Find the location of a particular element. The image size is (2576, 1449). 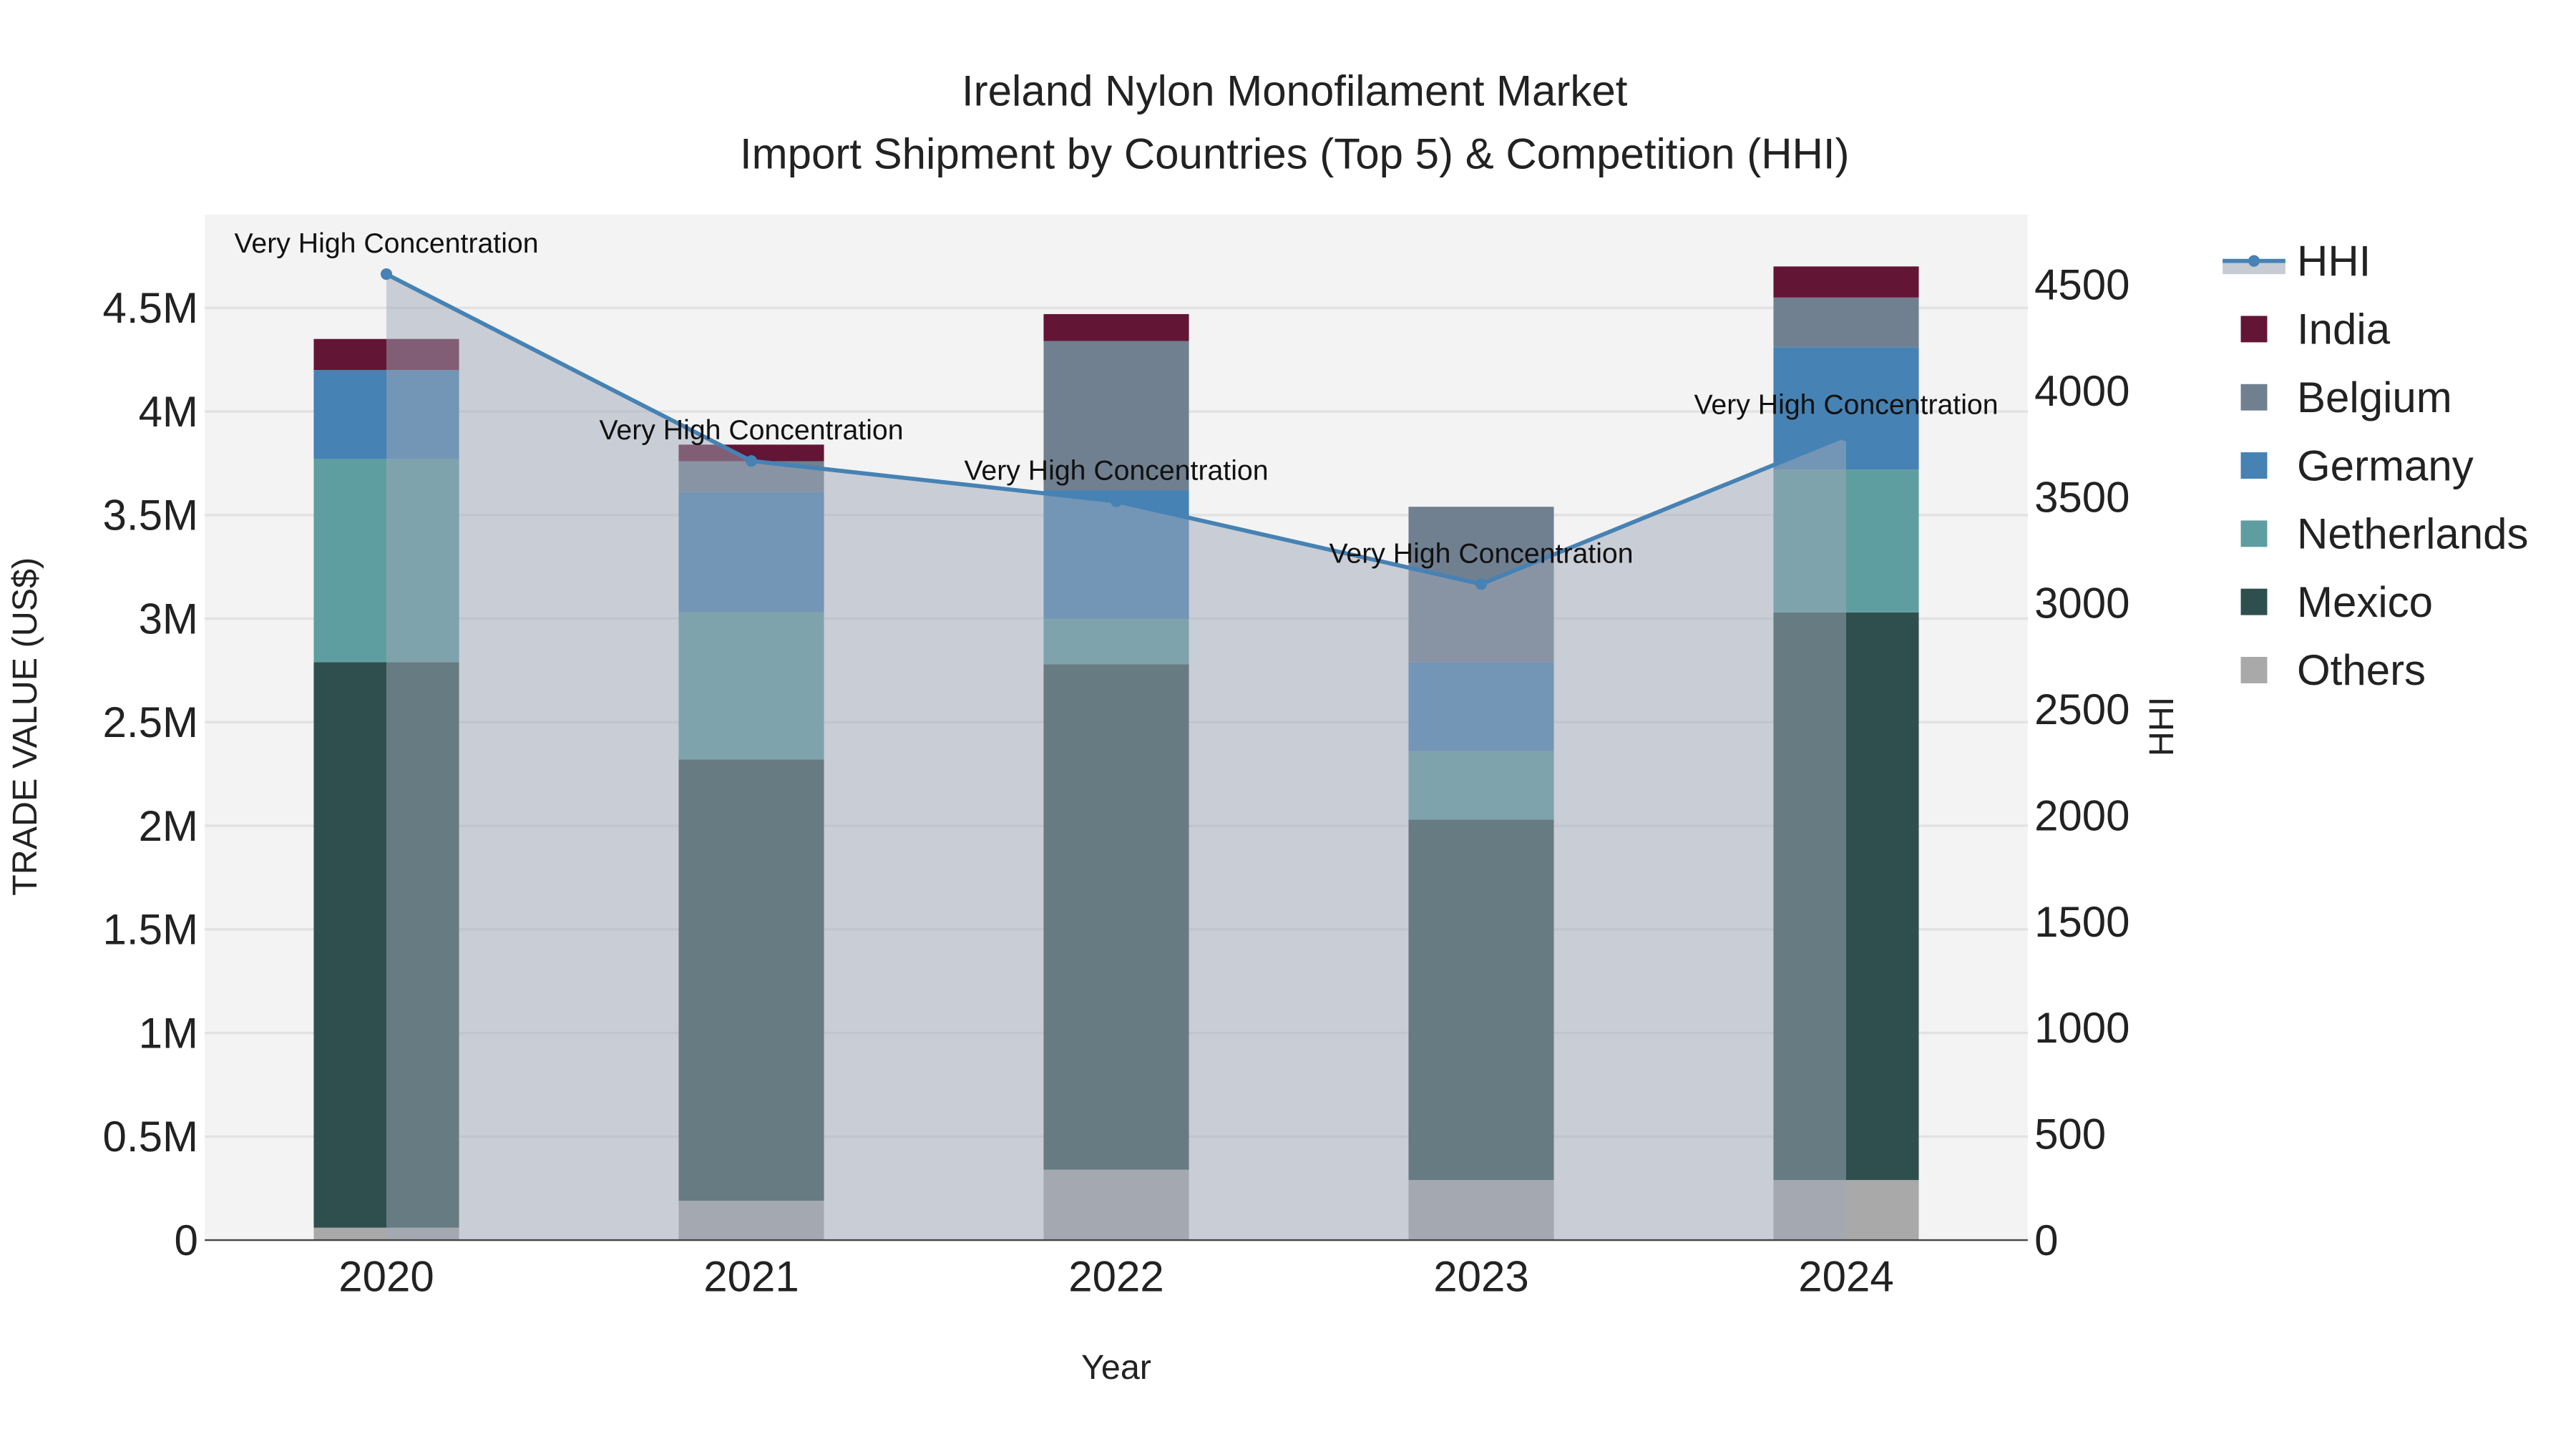

legend-item-others: Others is located at coordinates (2361, 670).